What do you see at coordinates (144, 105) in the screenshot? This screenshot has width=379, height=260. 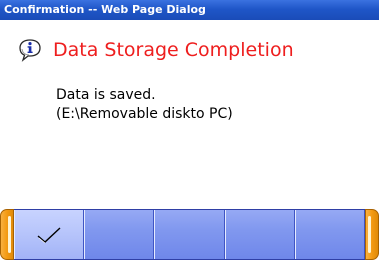 I see `dialog-message: Data is saved. (E:\Removable diskto PC)` at bounding box center [144, 105].